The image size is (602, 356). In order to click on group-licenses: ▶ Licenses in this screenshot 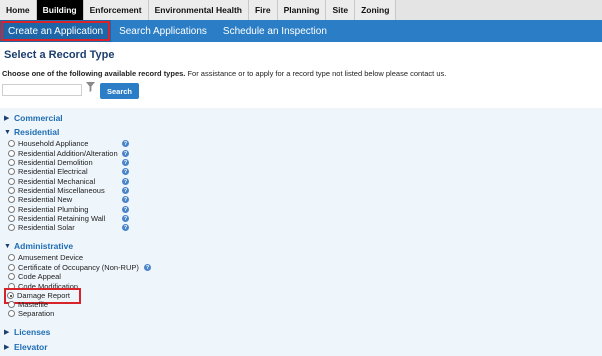, I will do `click(27, 332)`.